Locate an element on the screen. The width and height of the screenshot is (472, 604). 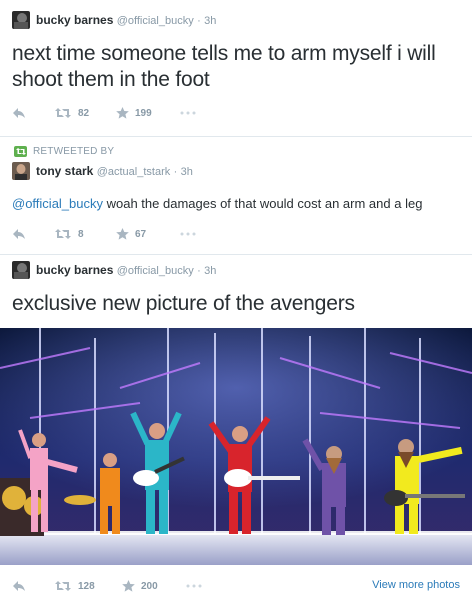
retweet-button: 82 is located at coordinates (71, 113).